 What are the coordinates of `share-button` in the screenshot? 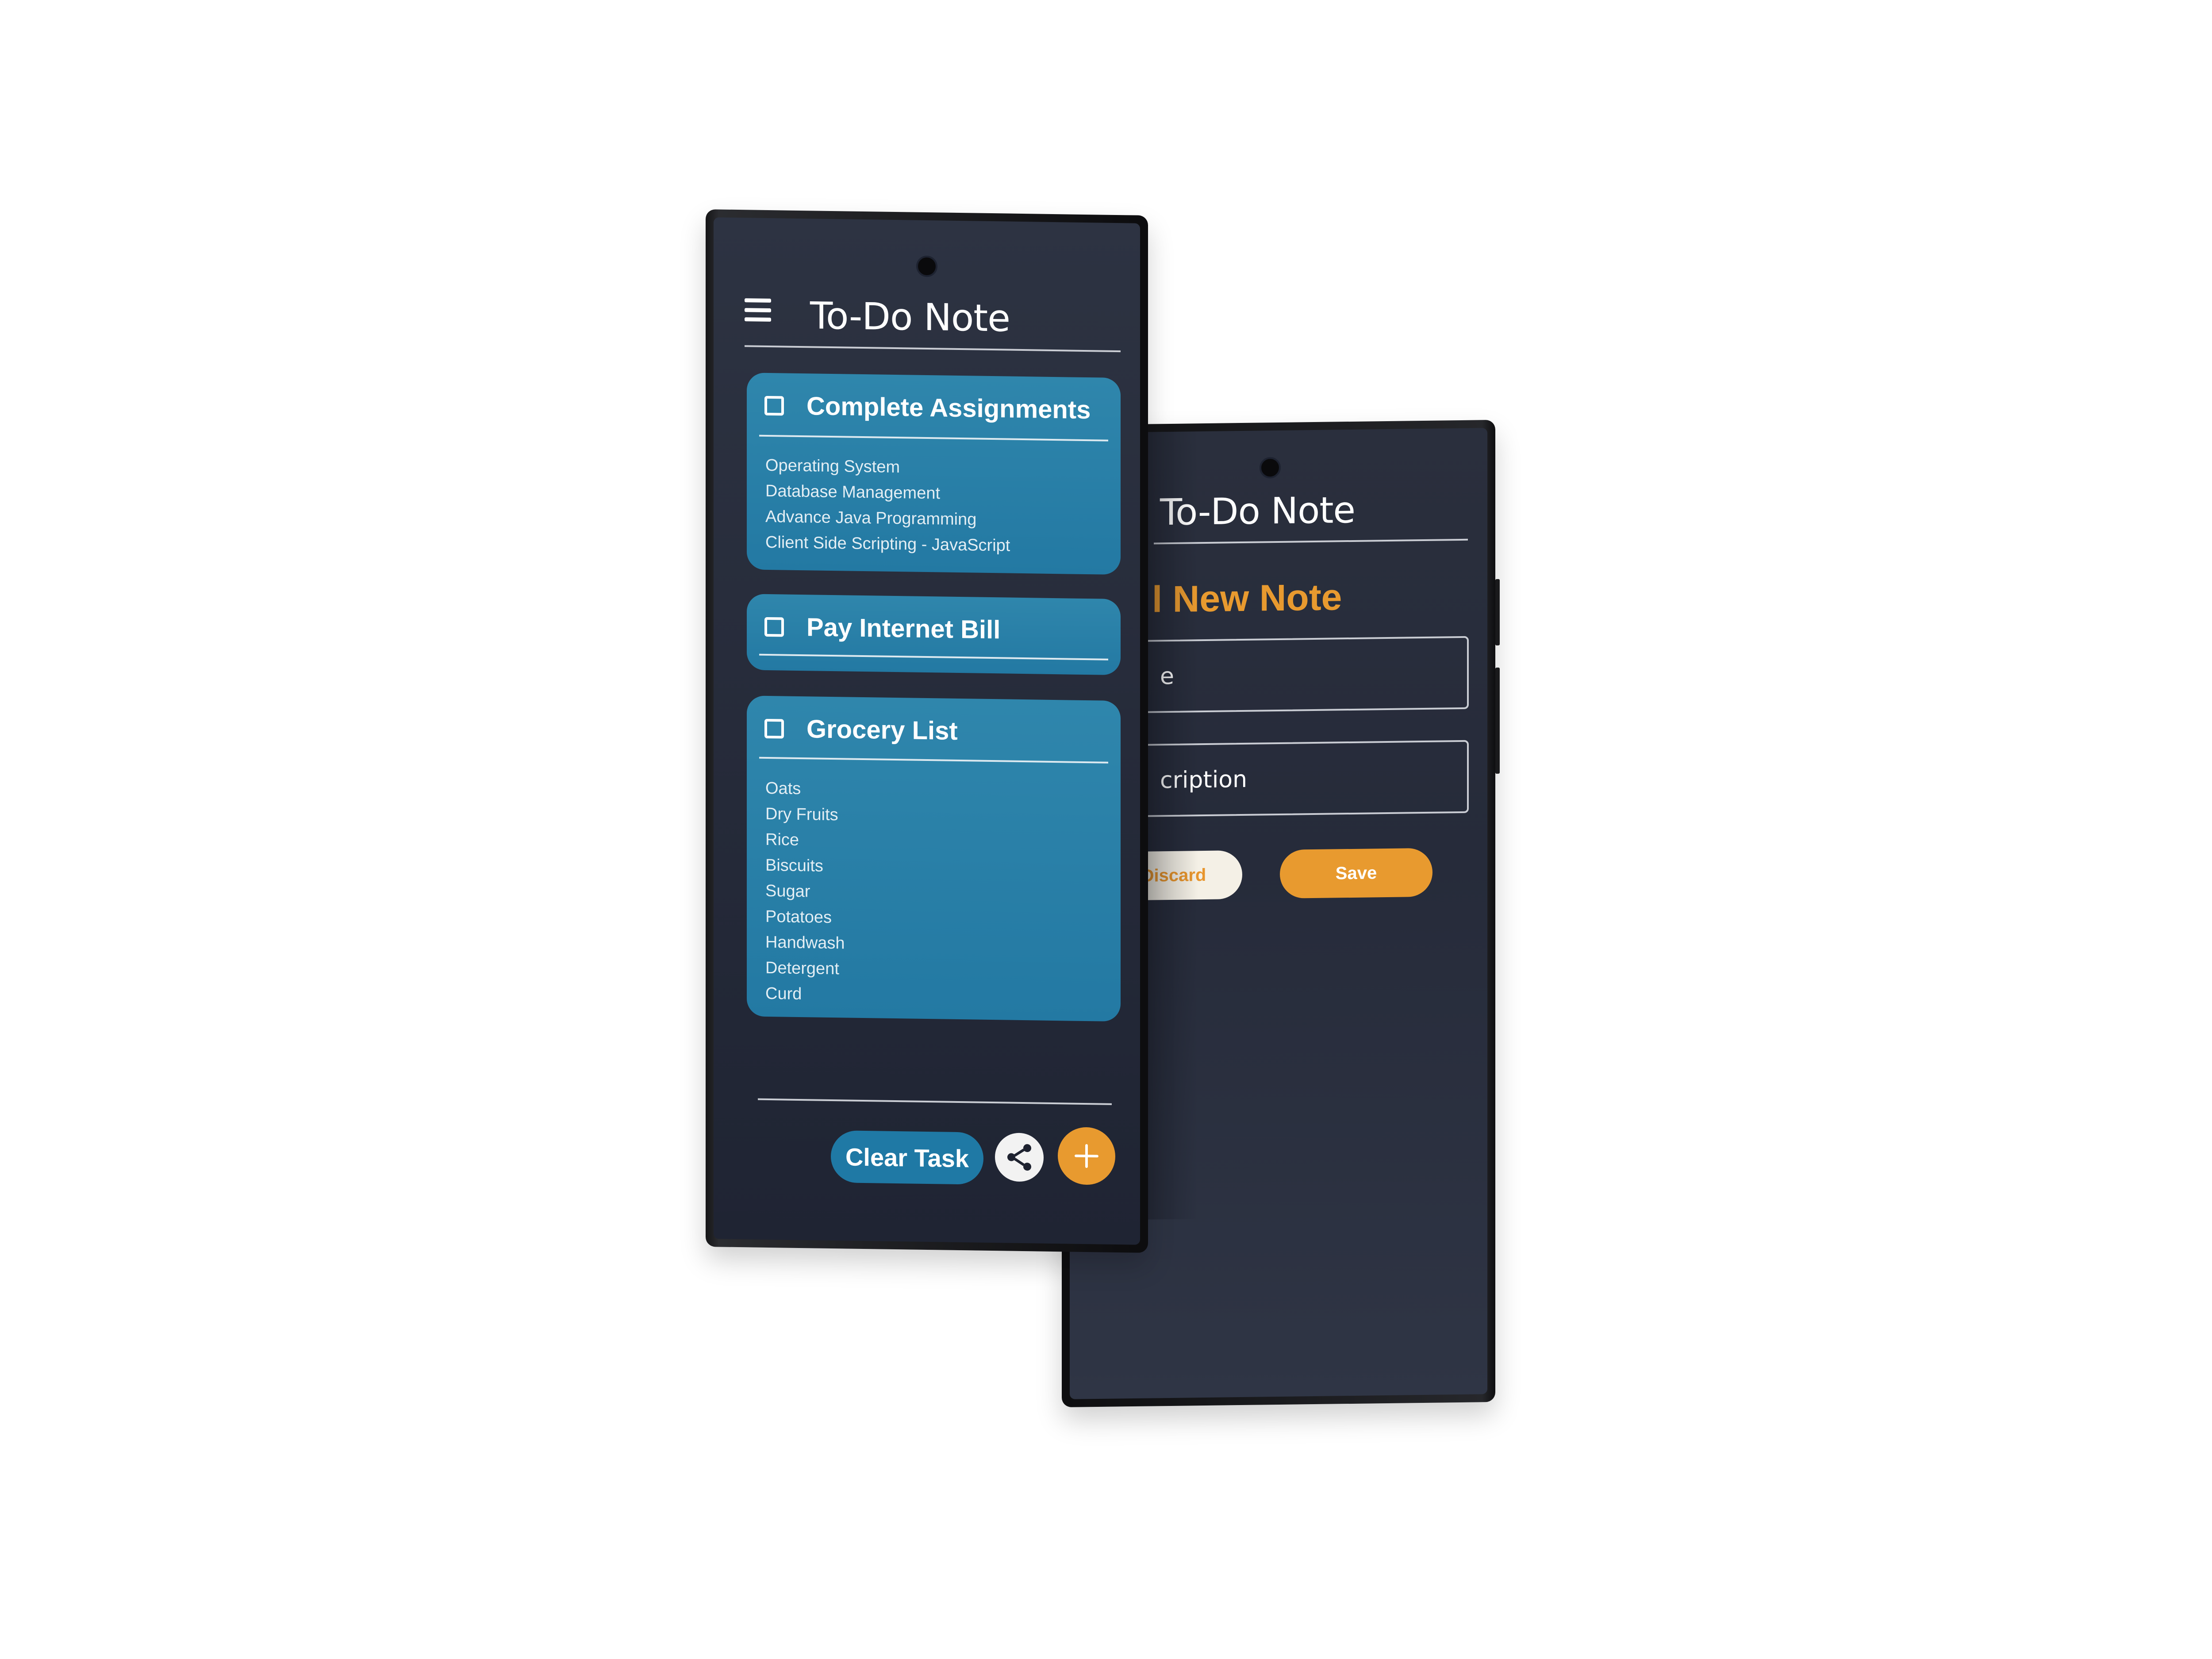 It's located at (1019, 1157).